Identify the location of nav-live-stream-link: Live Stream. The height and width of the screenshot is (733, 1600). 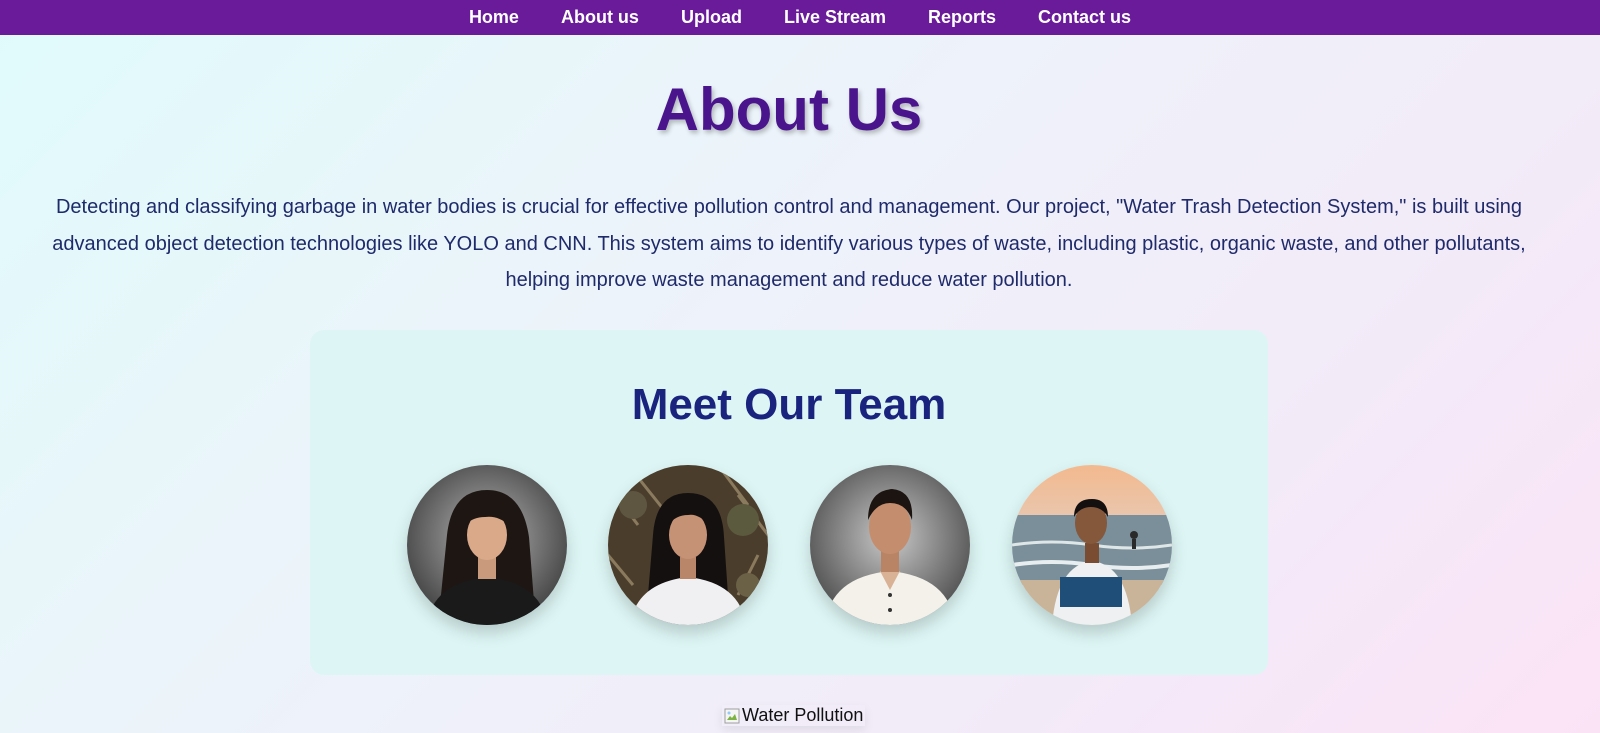
(835, 17).